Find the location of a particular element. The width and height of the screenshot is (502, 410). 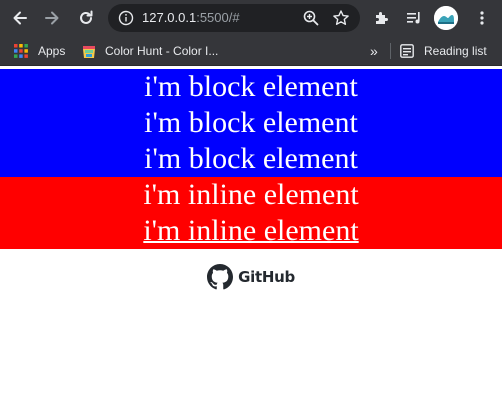

apps-grid-icon is located at coordinates (21, 51).